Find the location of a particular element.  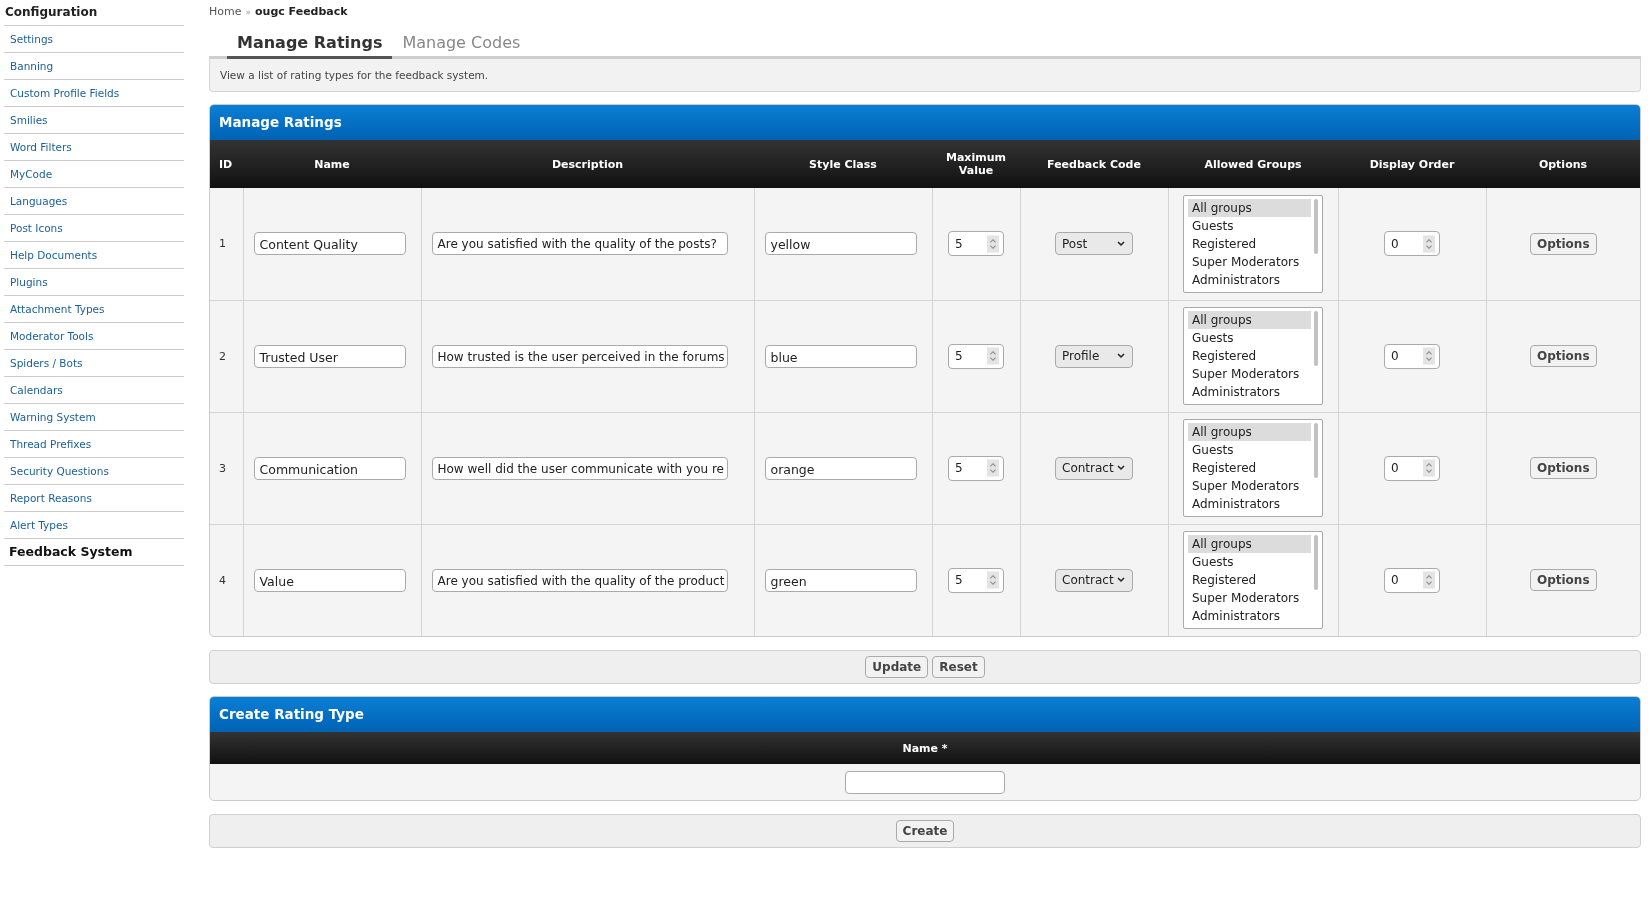

form-button: Create is located at coordinates (925, 831).